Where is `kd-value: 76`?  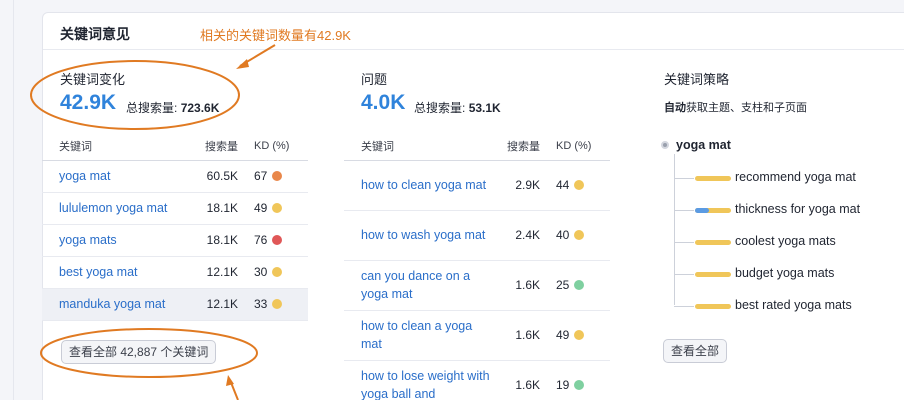 kd-value: 76 is located at coordinates (261, 240).